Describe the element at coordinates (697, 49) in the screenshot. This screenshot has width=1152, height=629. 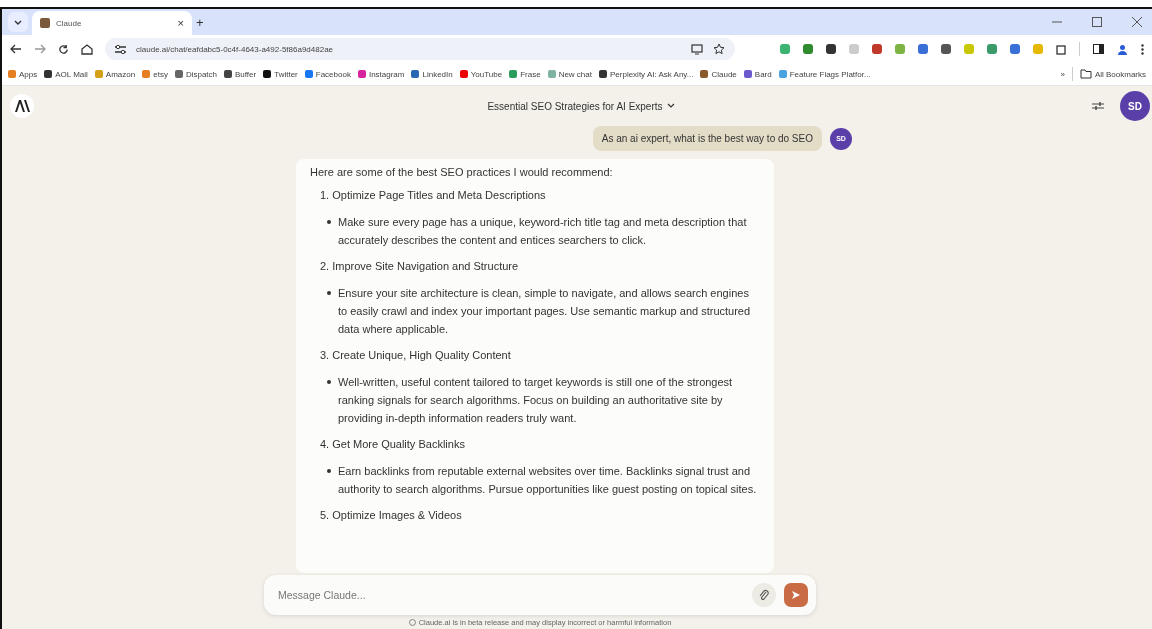
I see `install-app-icon` at that location.